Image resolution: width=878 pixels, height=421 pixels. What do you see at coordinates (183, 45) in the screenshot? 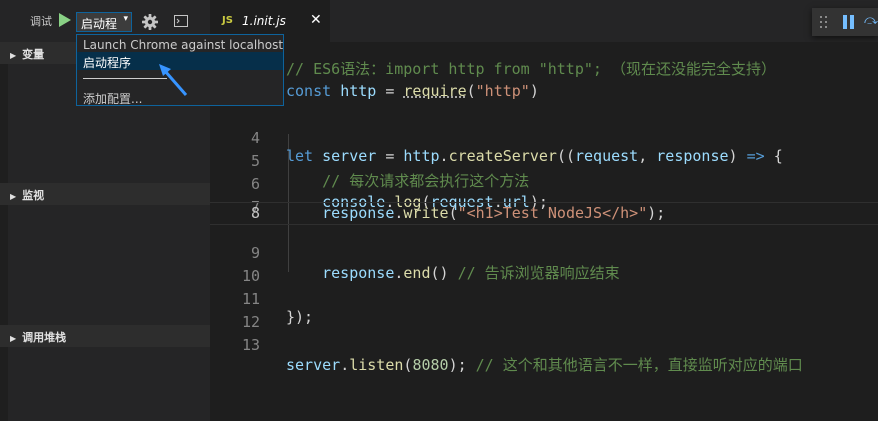
I see `dropdown-option-launch-chrome: Launch Chrome against localhost` at bounding box center [183, 45].